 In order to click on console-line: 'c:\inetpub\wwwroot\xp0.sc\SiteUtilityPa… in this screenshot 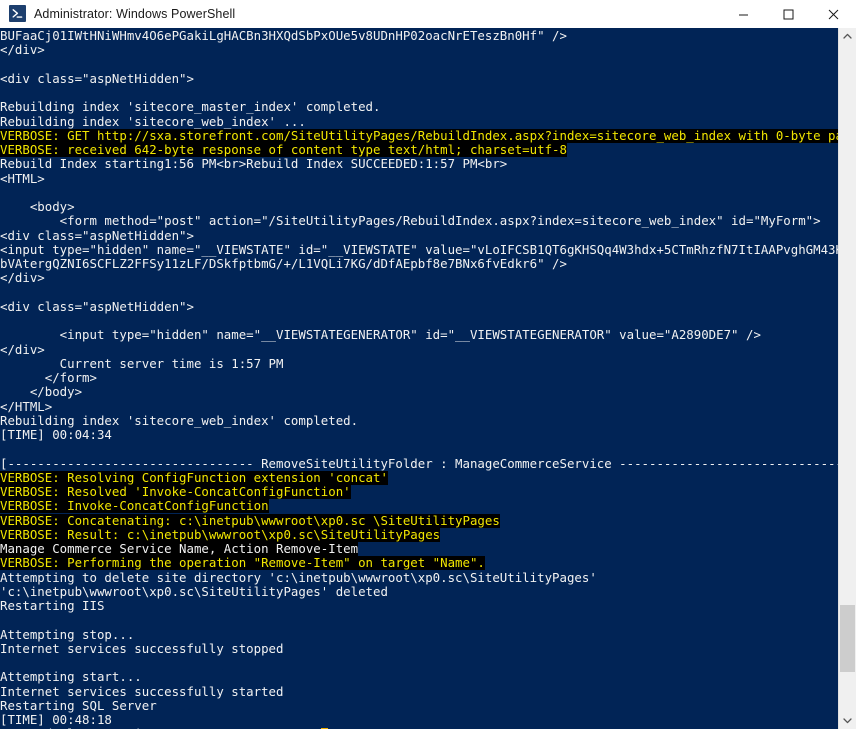, I will do `click(194, 591)`.